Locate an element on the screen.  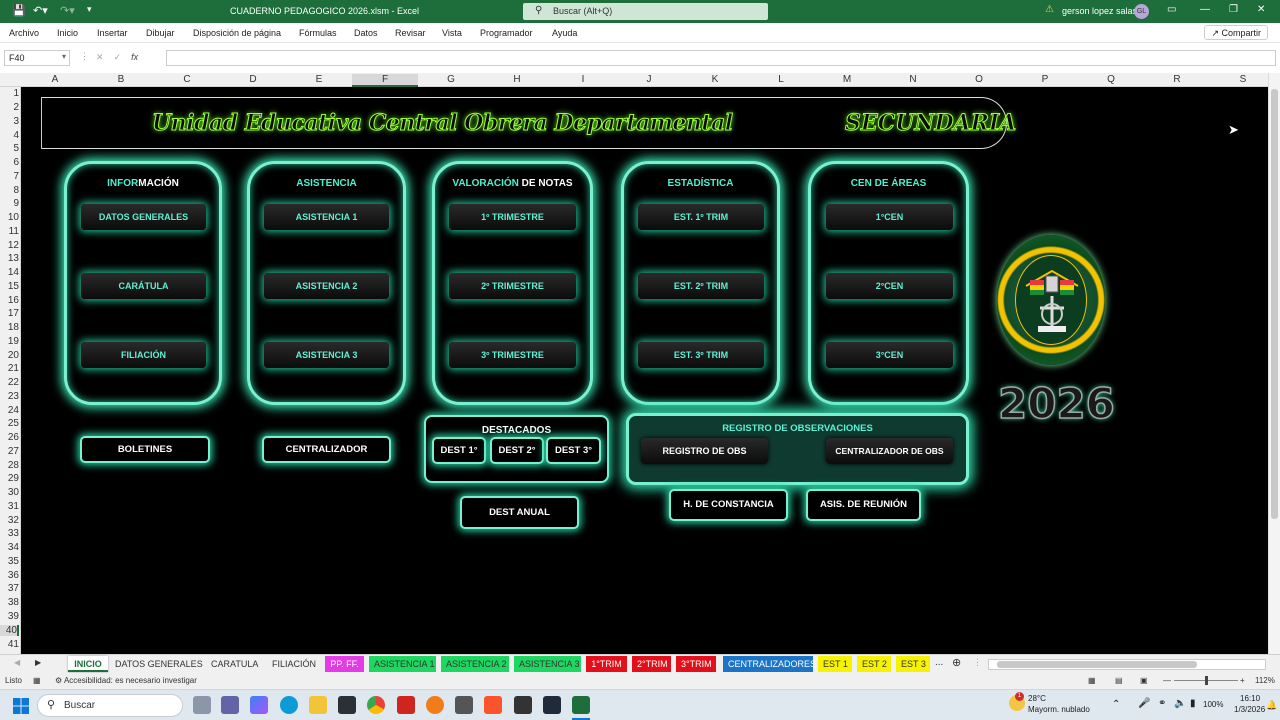
column-header: G is located at coordinates (451, 79).